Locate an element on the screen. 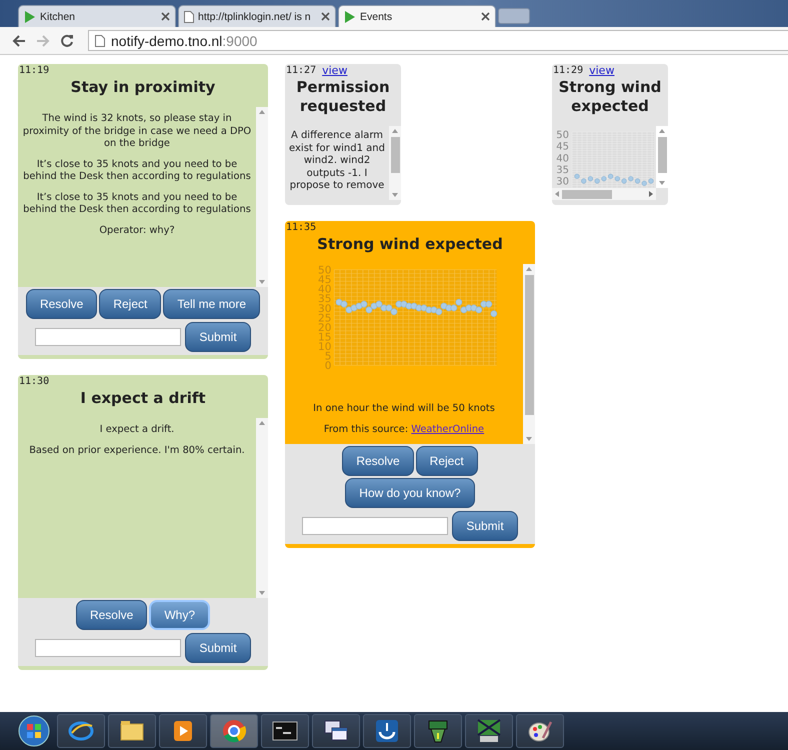  axis-label: 25 is located at coordinates (325, 318).